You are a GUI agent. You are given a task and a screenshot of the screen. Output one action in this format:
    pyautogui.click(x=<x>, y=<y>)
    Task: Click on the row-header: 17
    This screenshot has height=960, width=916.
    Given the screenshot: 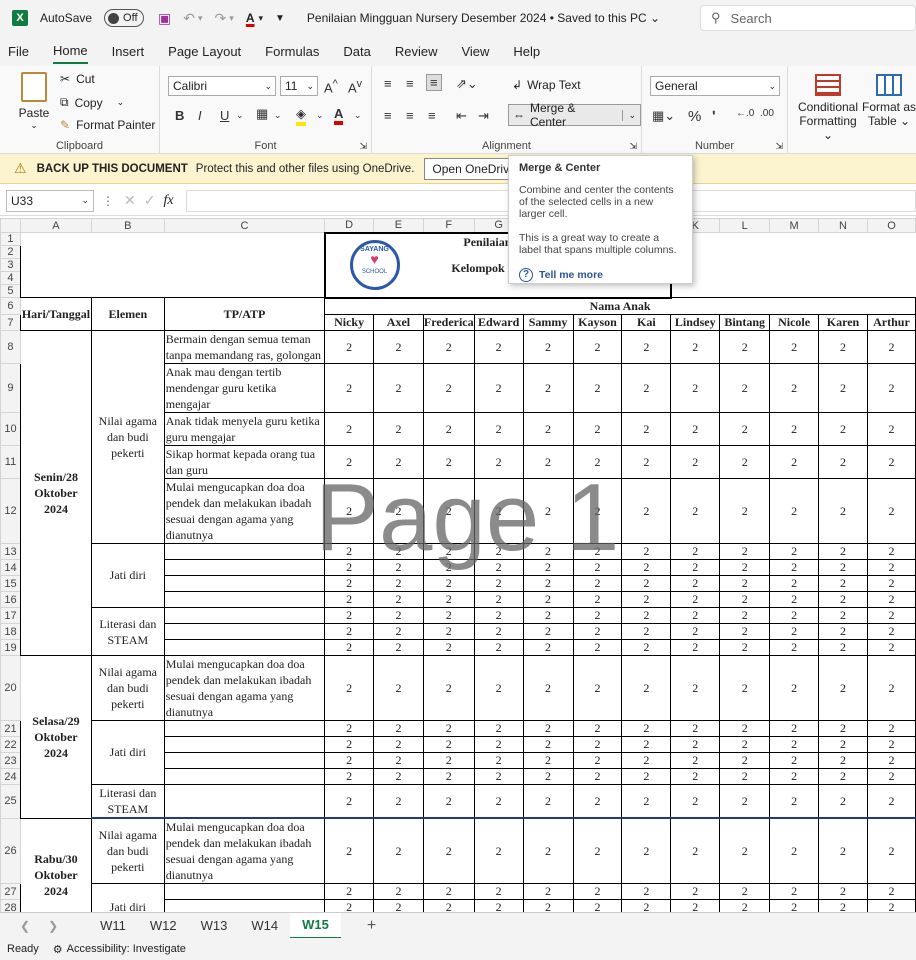 What is the action you would take?
    pyautogui.click(x=10, y=615)
    